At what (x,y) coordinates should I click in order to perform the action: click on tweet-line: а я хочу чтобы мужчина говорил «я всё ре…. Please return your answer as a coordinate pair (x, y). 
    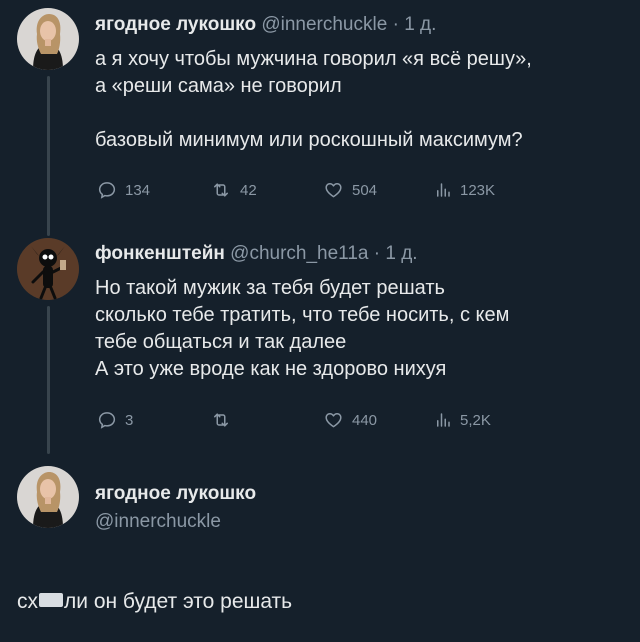
    Looking at the image, I should click on (313, 59).